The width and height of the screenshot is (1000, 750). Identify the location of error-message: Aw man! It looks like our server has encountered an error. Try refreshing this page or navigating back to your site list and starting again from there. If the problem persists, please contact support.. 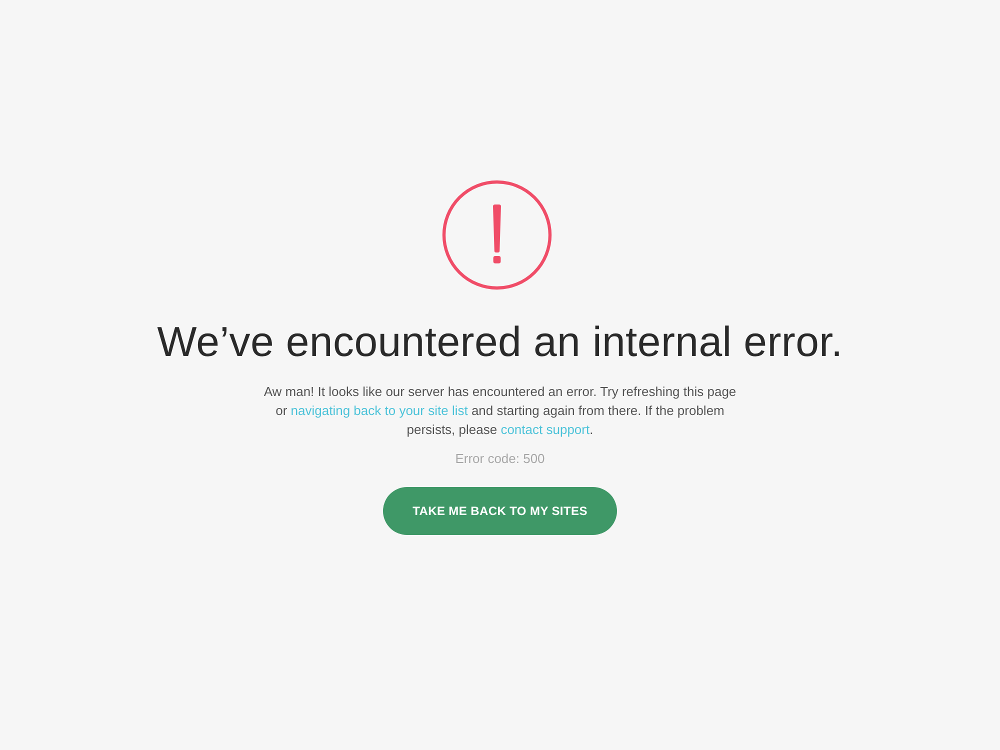
(500, 411).